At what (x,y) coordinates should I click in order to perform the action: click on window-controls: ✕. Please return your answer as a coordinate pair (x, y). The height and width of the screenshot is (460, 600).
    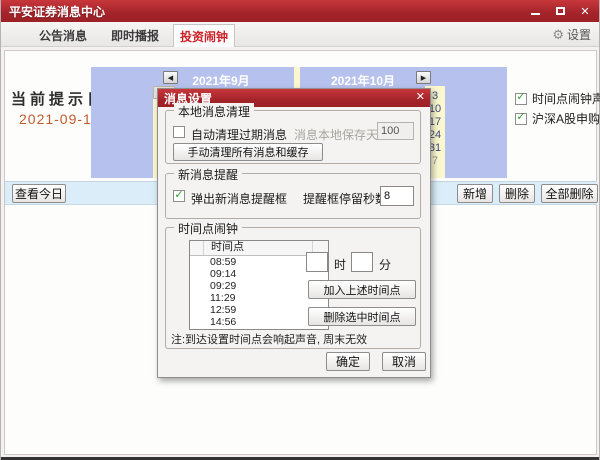
    Looking at the image, I should click on (560, 11).